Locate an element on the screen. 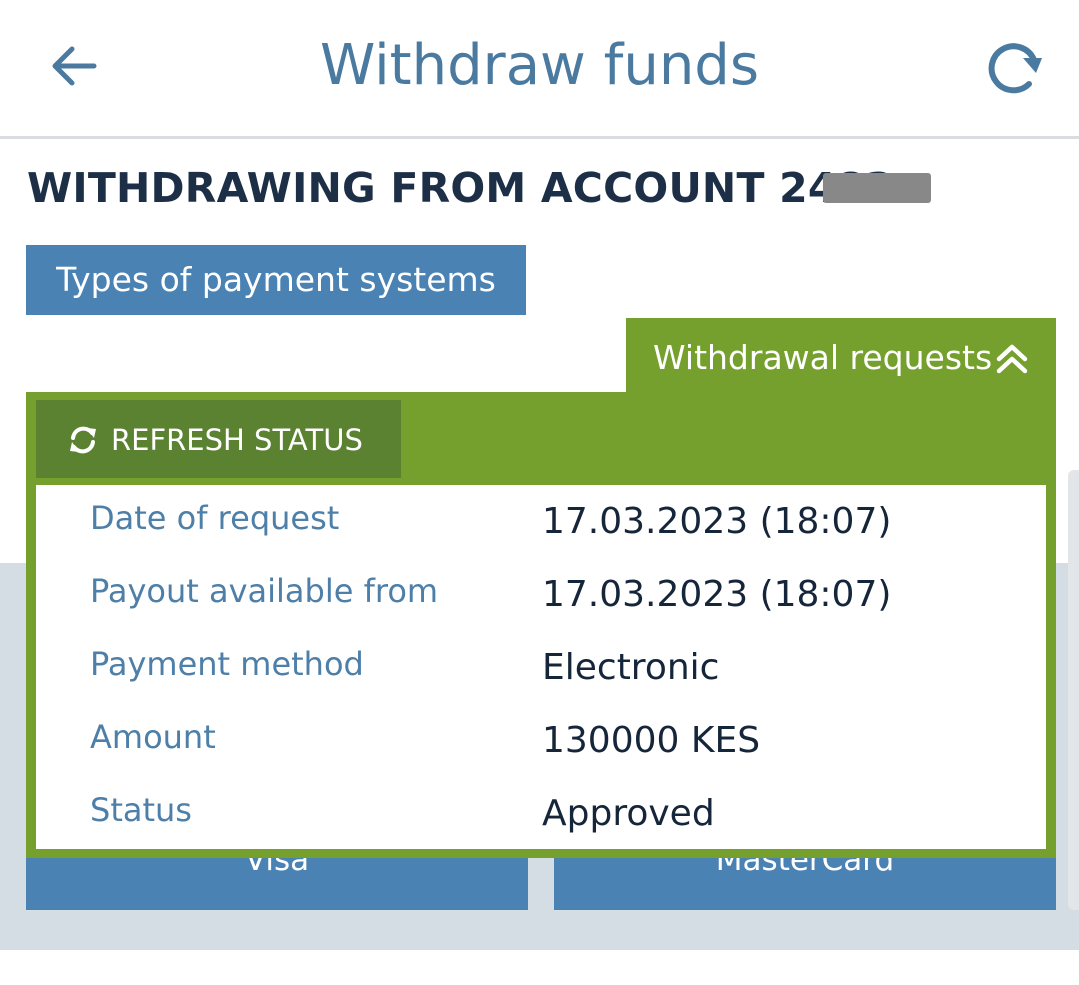 The width and height of the screenshot is (1079, 985). redacted-account-digits is located at coordinates (877, 188).